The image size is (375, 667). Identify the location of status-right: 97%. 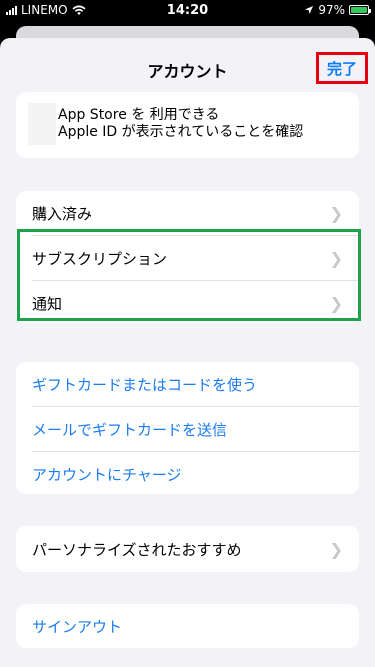
(337, 10).